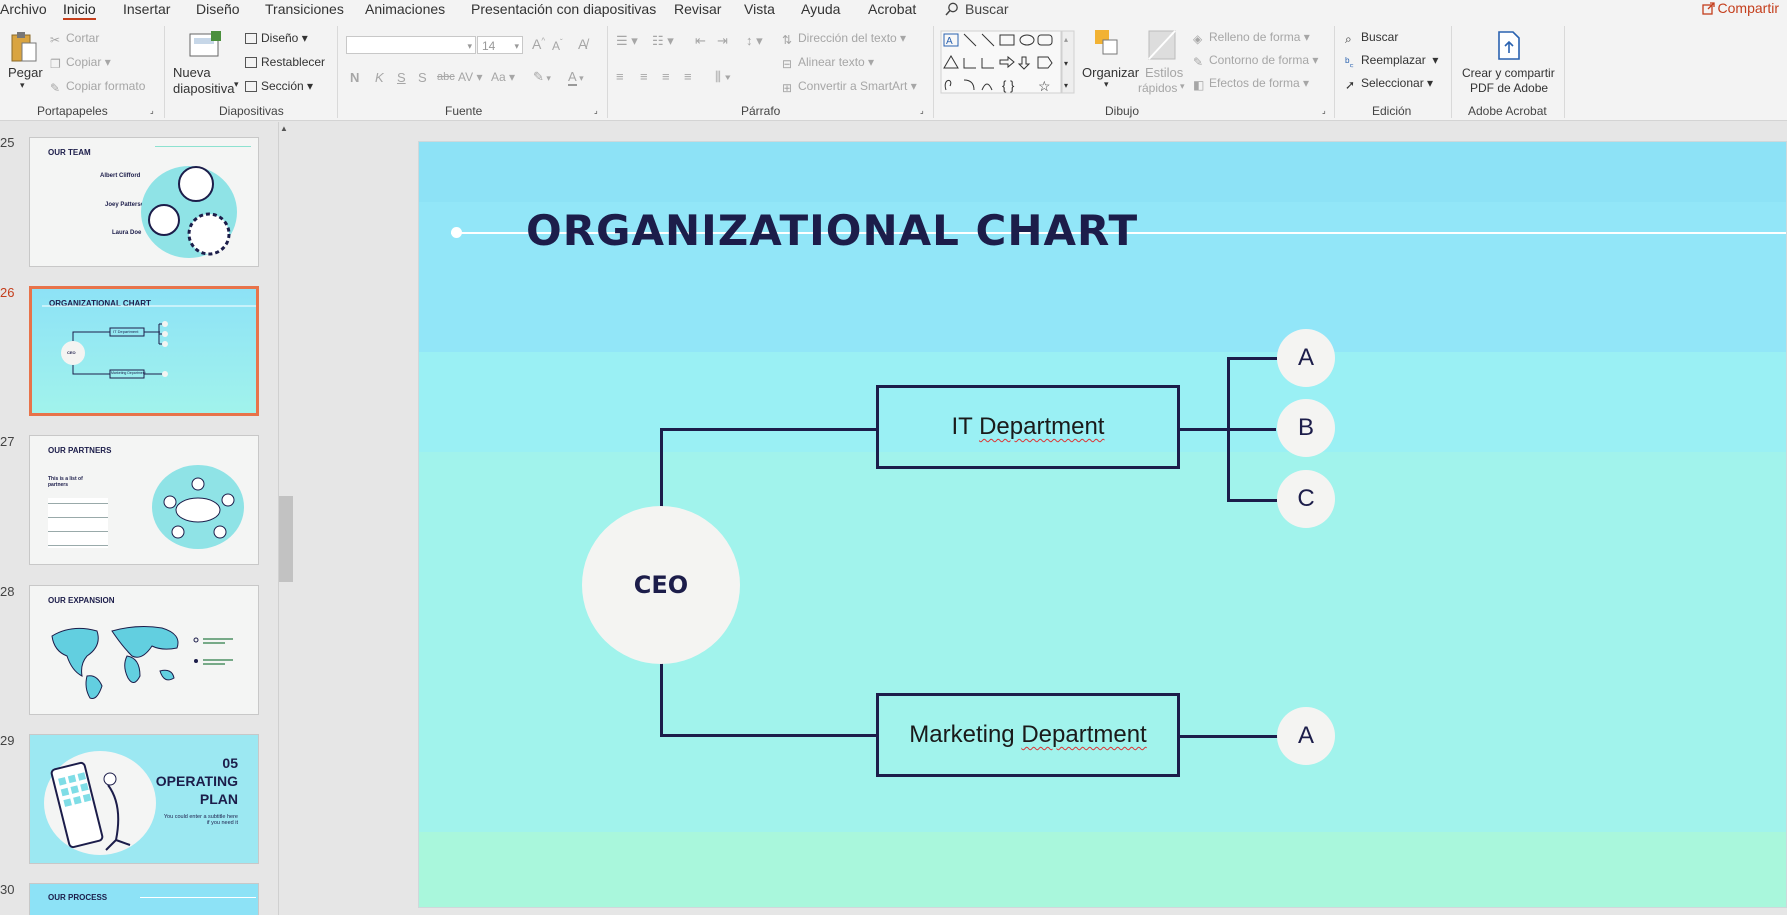  What do you see at coordinates (144, 899) in the screenshot?
I see `slide-thumbnail-30: OUR PROCESS` at bounding box center [144, 899].